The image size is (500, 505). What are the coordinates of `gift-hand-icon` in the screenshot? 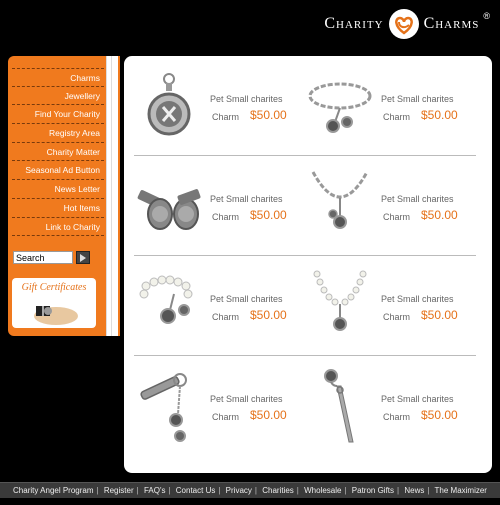 It's located at (56, 315).